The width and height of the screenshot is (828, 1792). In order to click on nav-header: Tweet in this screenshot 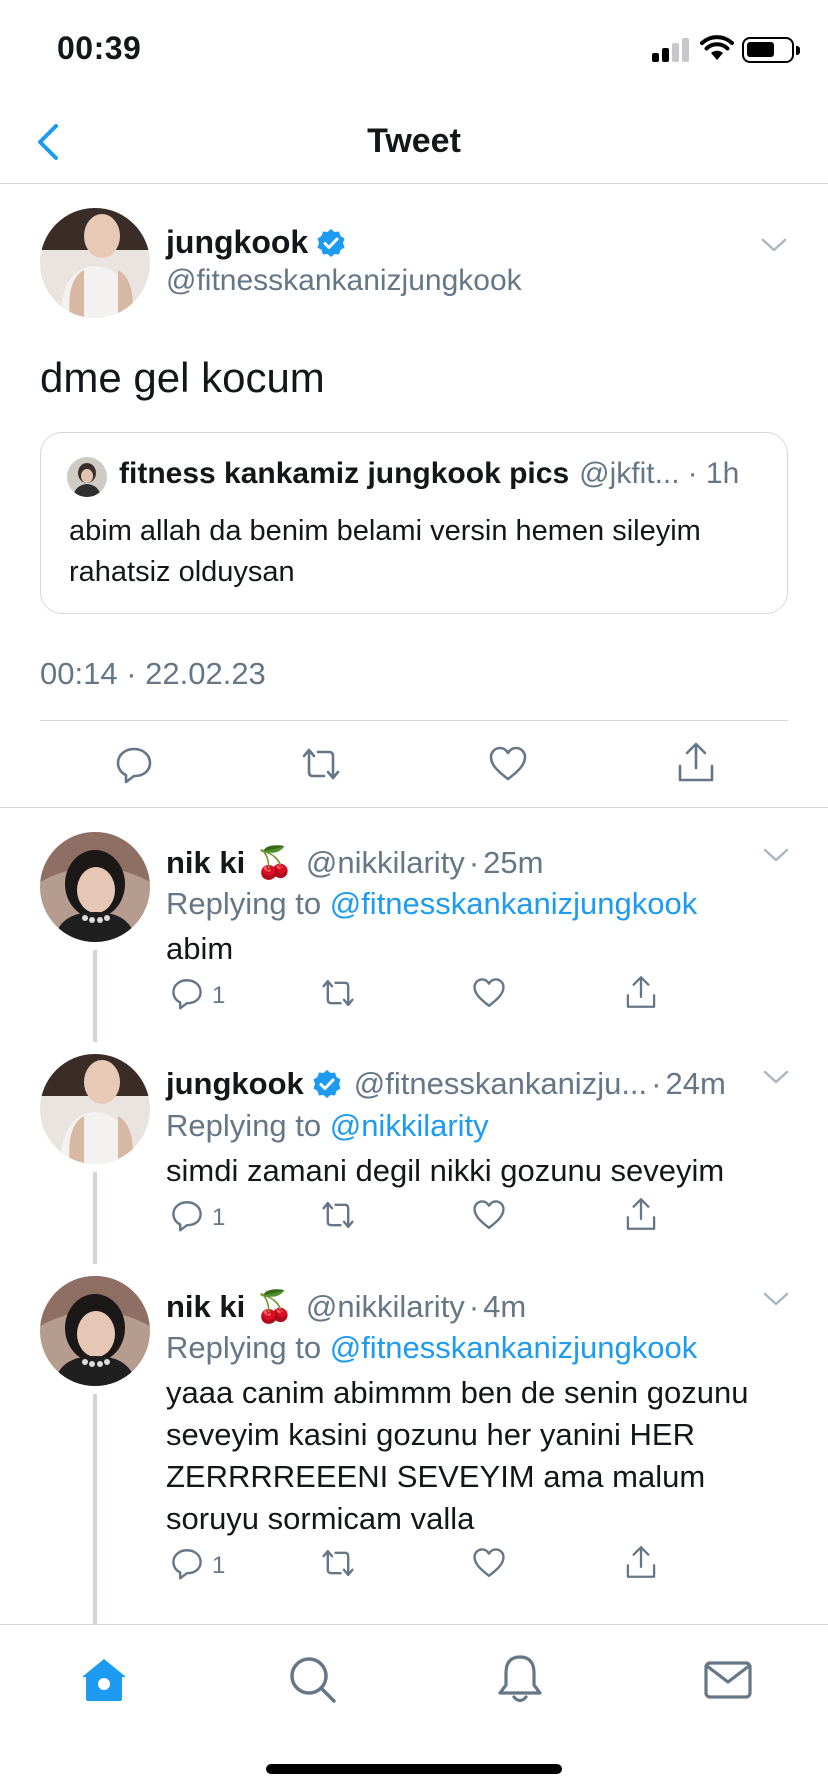, I will do `click(414, 142)`.